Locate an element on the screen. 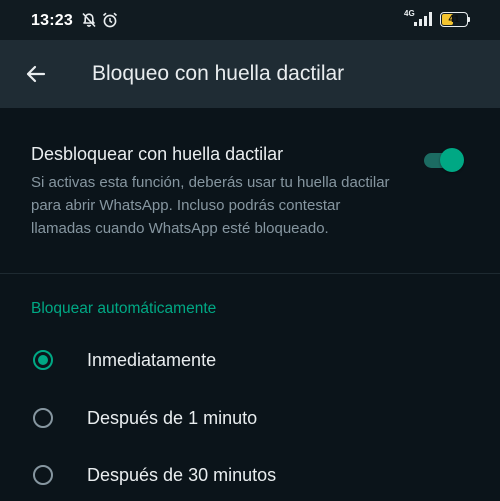  option-immediately: Inmediatamente is located at coordinates (251, 360).